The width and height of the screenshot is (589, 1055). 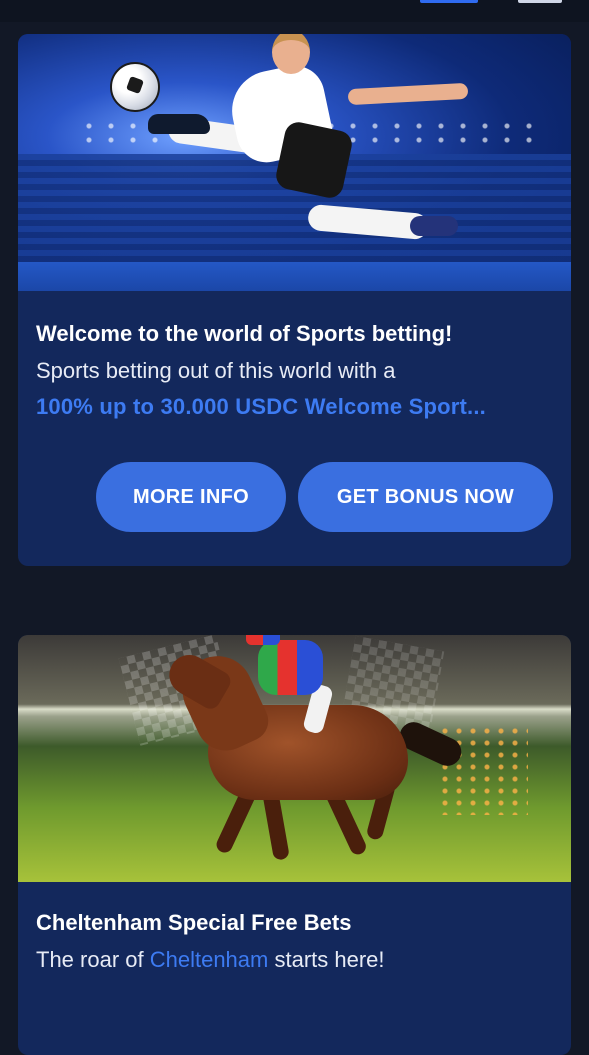 What do you see at coordinates (216, 370) in the screenshot?
I see `promo-description: Sports betting out of this world with a` at bounding box center [216, 370].